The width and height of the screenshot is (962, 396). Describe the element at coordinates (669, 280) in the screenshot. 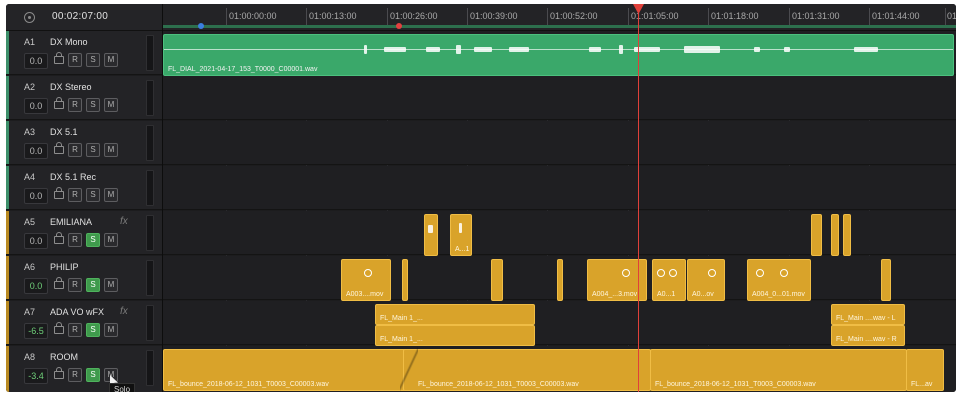

I see `audio-clip: A0...1` at that location.